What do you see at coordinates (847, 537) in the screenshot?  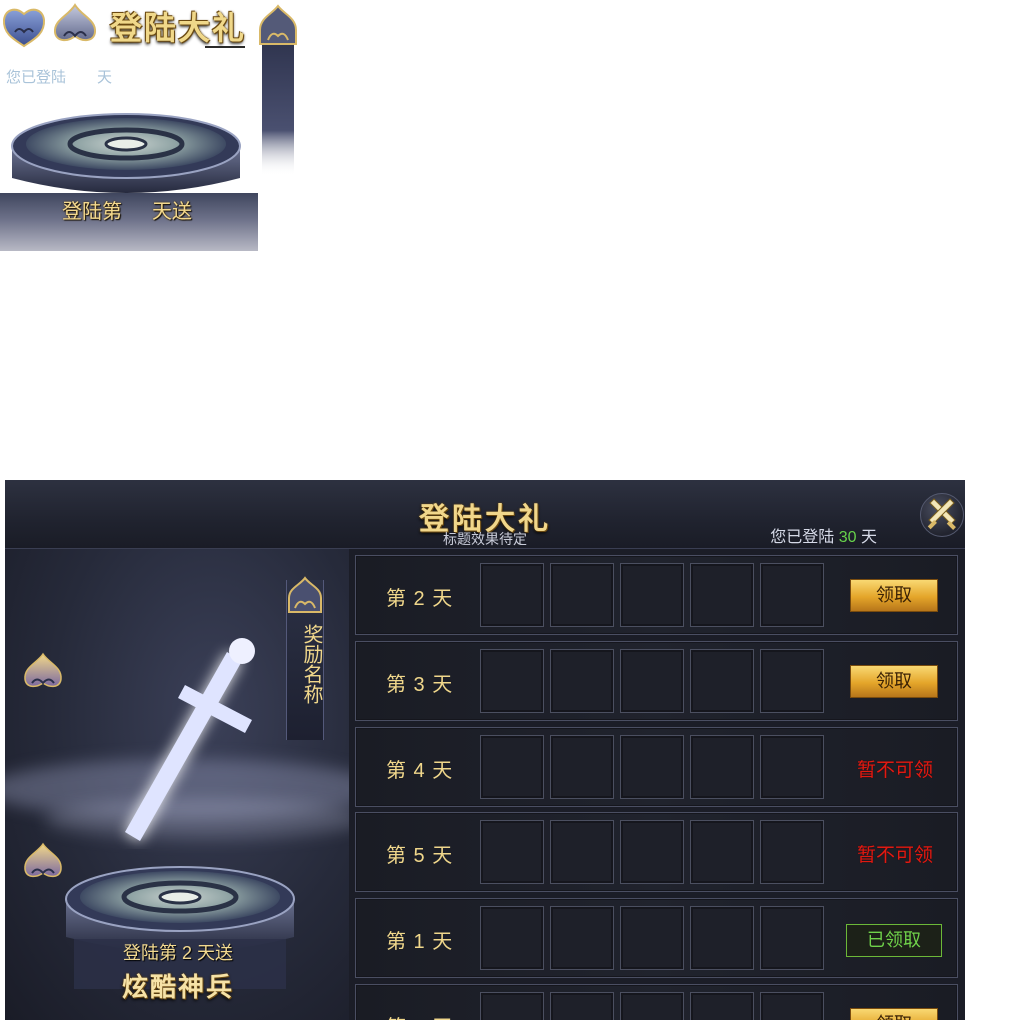 I see `login-days-count: 30` at bounding box center [847, 537].